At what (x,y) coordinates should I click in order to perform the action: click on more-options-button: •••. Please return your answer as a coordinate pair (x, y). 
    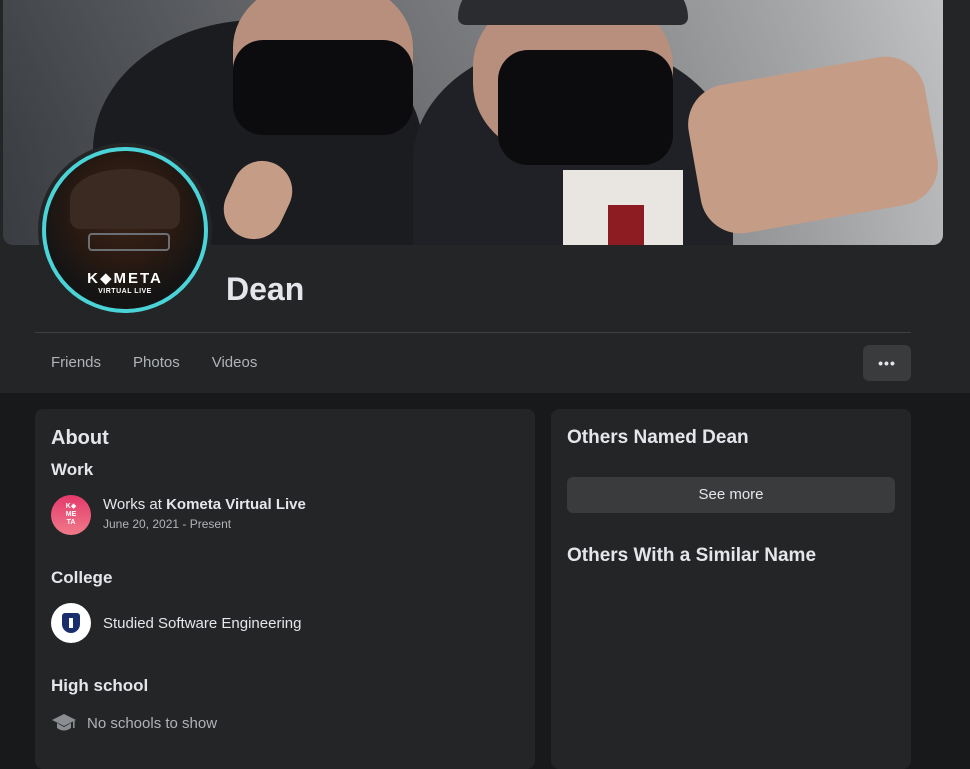
    Looking at the image, I should click on (887, 363).